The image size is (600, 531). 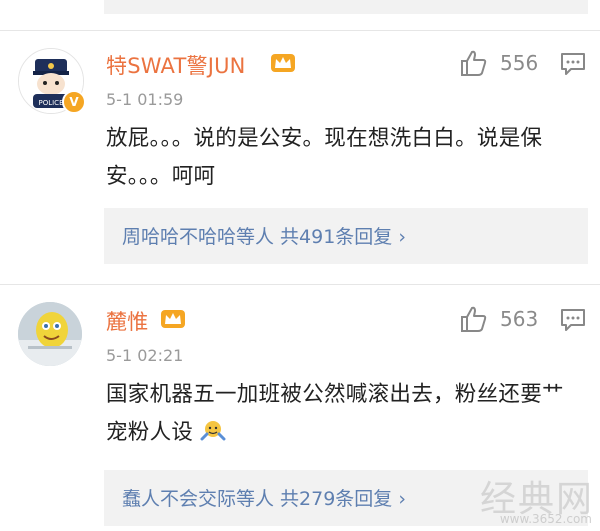 What do you see at coordinates (519, 63) in the screenshot?
I see `like-count: 556` at bounding box center [519, 63].